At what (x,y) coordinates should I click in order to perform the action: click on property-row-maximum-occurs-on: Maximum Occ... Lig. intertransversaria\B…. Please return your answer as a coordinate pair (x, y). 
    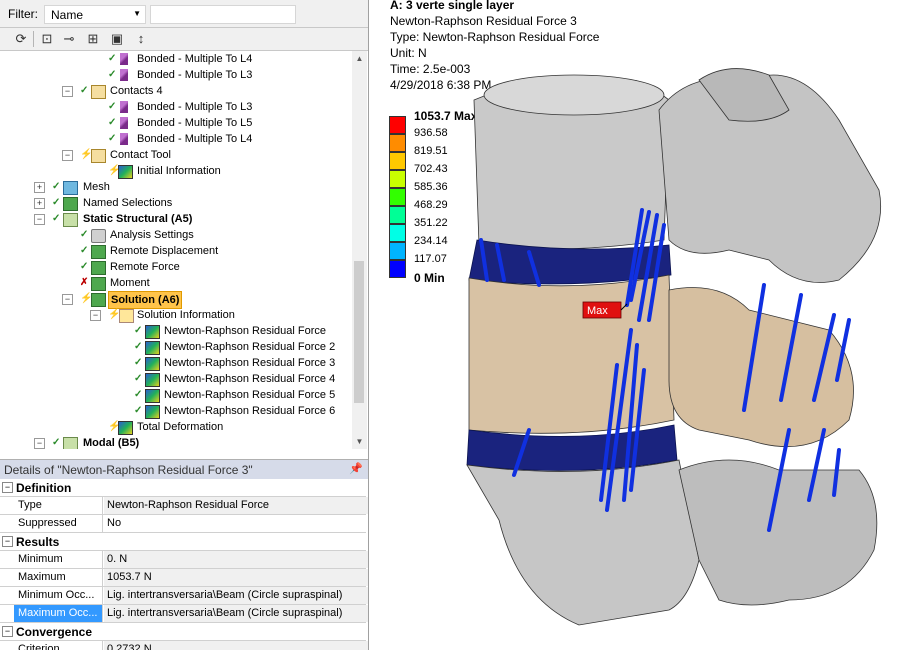
    Looking at the image, I should click on (184, 614).